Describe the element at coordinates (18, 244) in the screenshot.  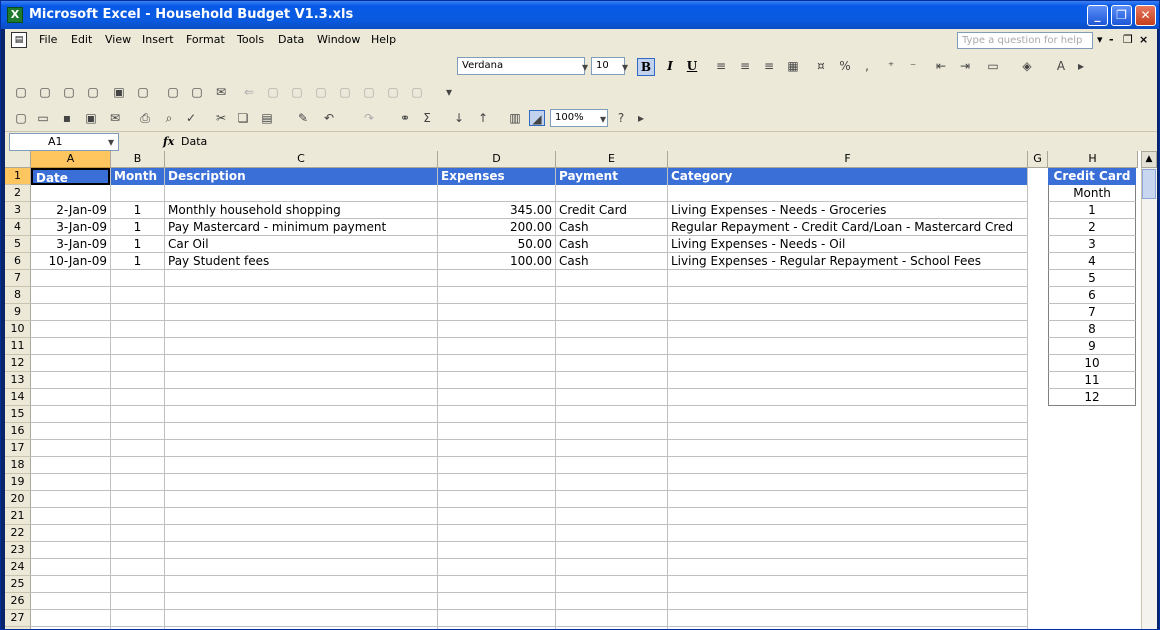
I see `row-header-5: 5` at that location.